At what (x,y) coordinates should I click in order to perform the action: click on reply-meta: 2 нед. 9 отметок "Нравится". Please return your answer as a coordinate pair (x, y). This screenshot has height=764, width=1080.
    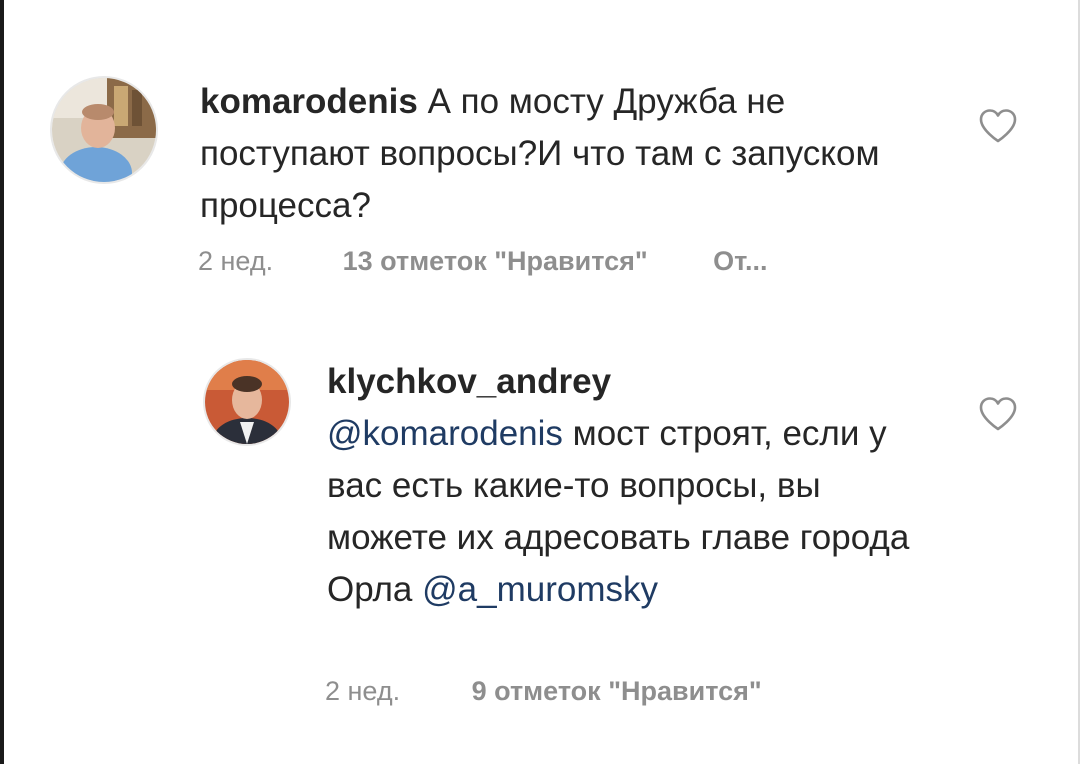
    Looking at the image, I should click on (543, 691).